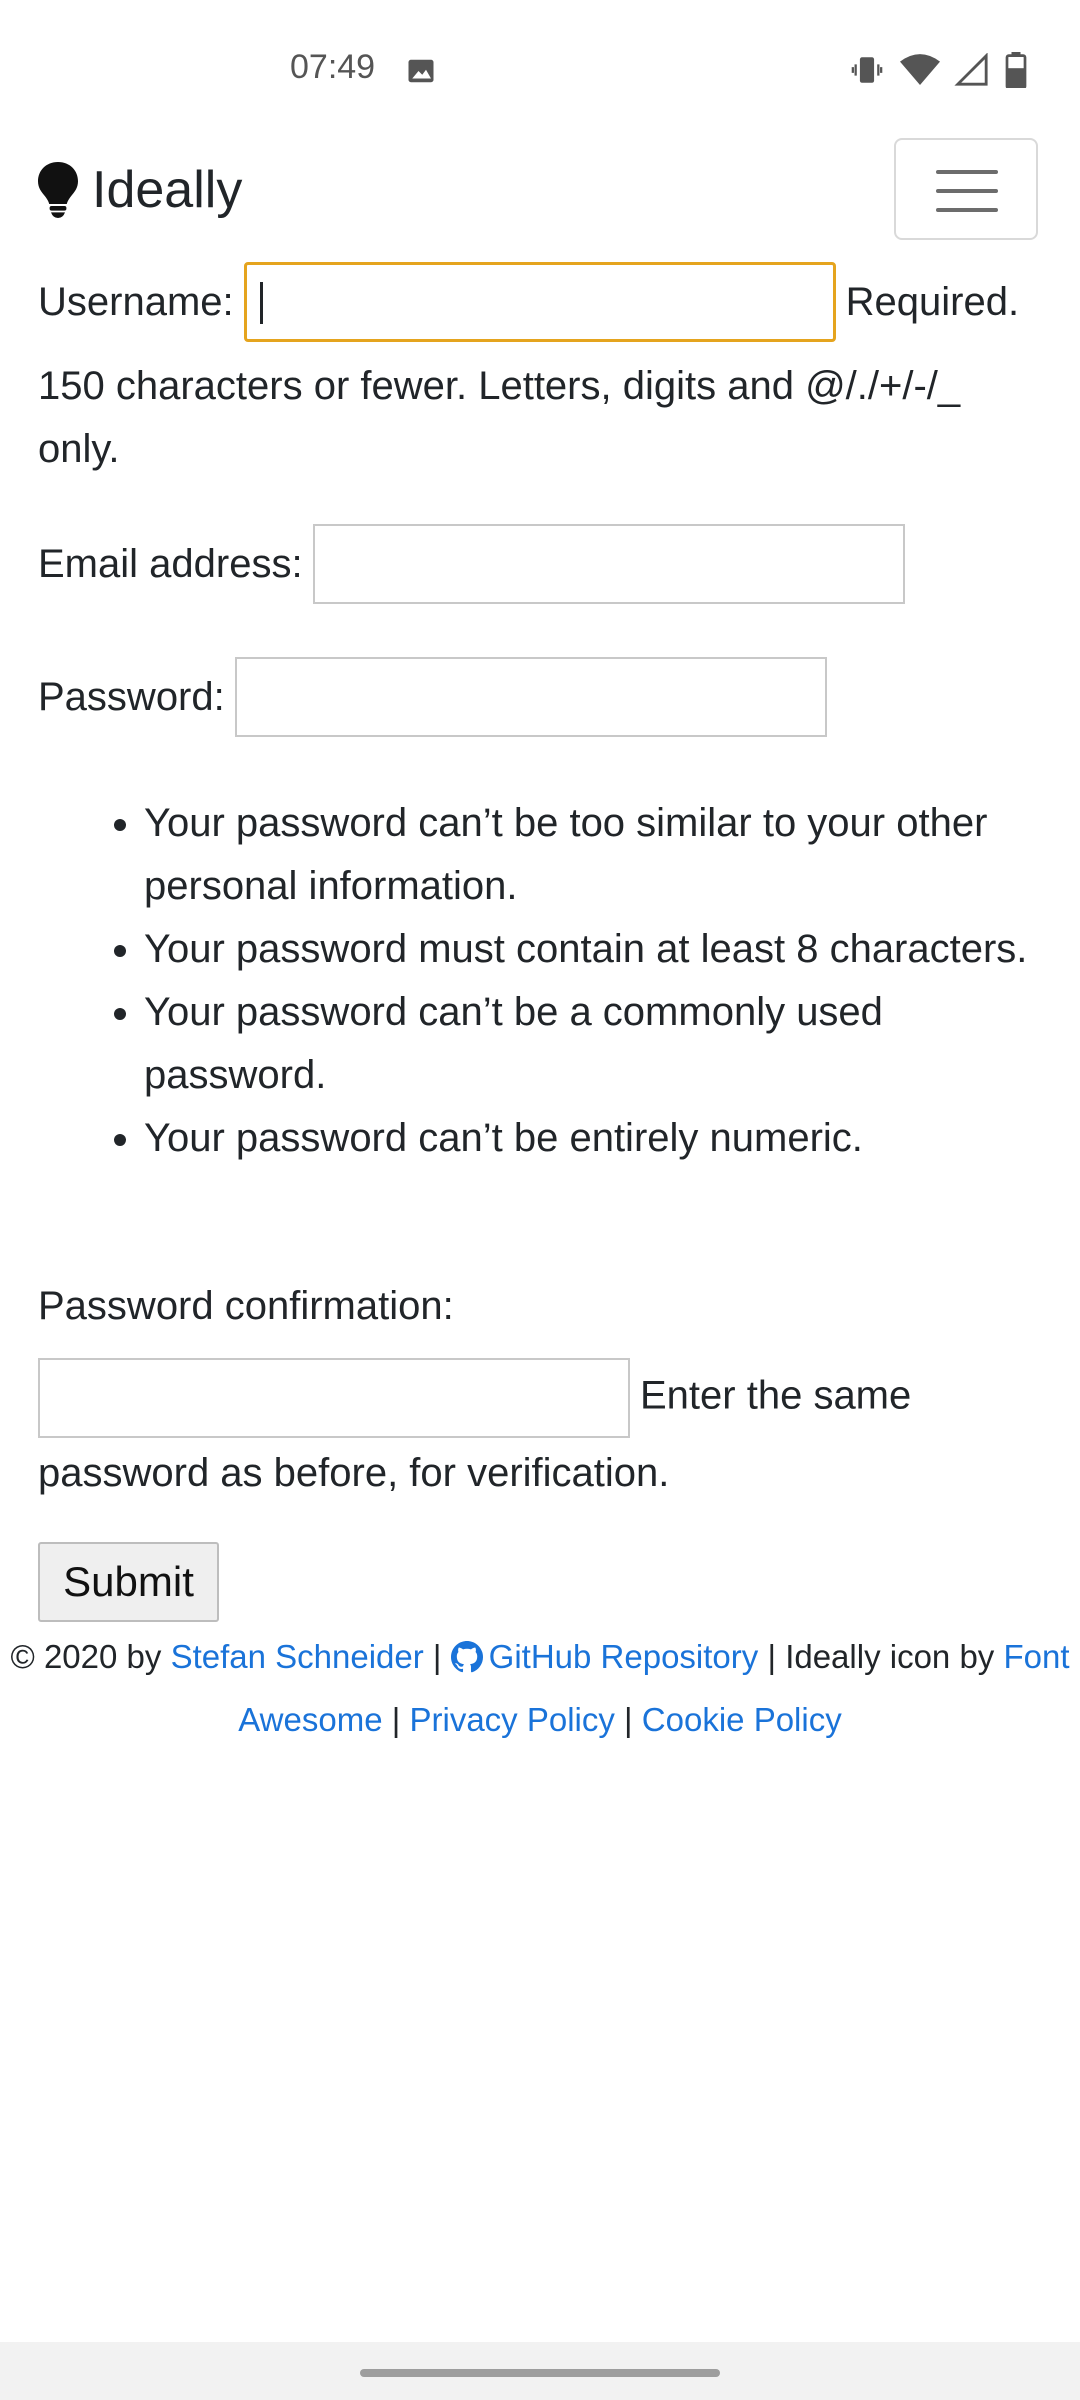 This screenshot has height=2400, width=1080. I want to click on text-cursor, so click(261, 303).